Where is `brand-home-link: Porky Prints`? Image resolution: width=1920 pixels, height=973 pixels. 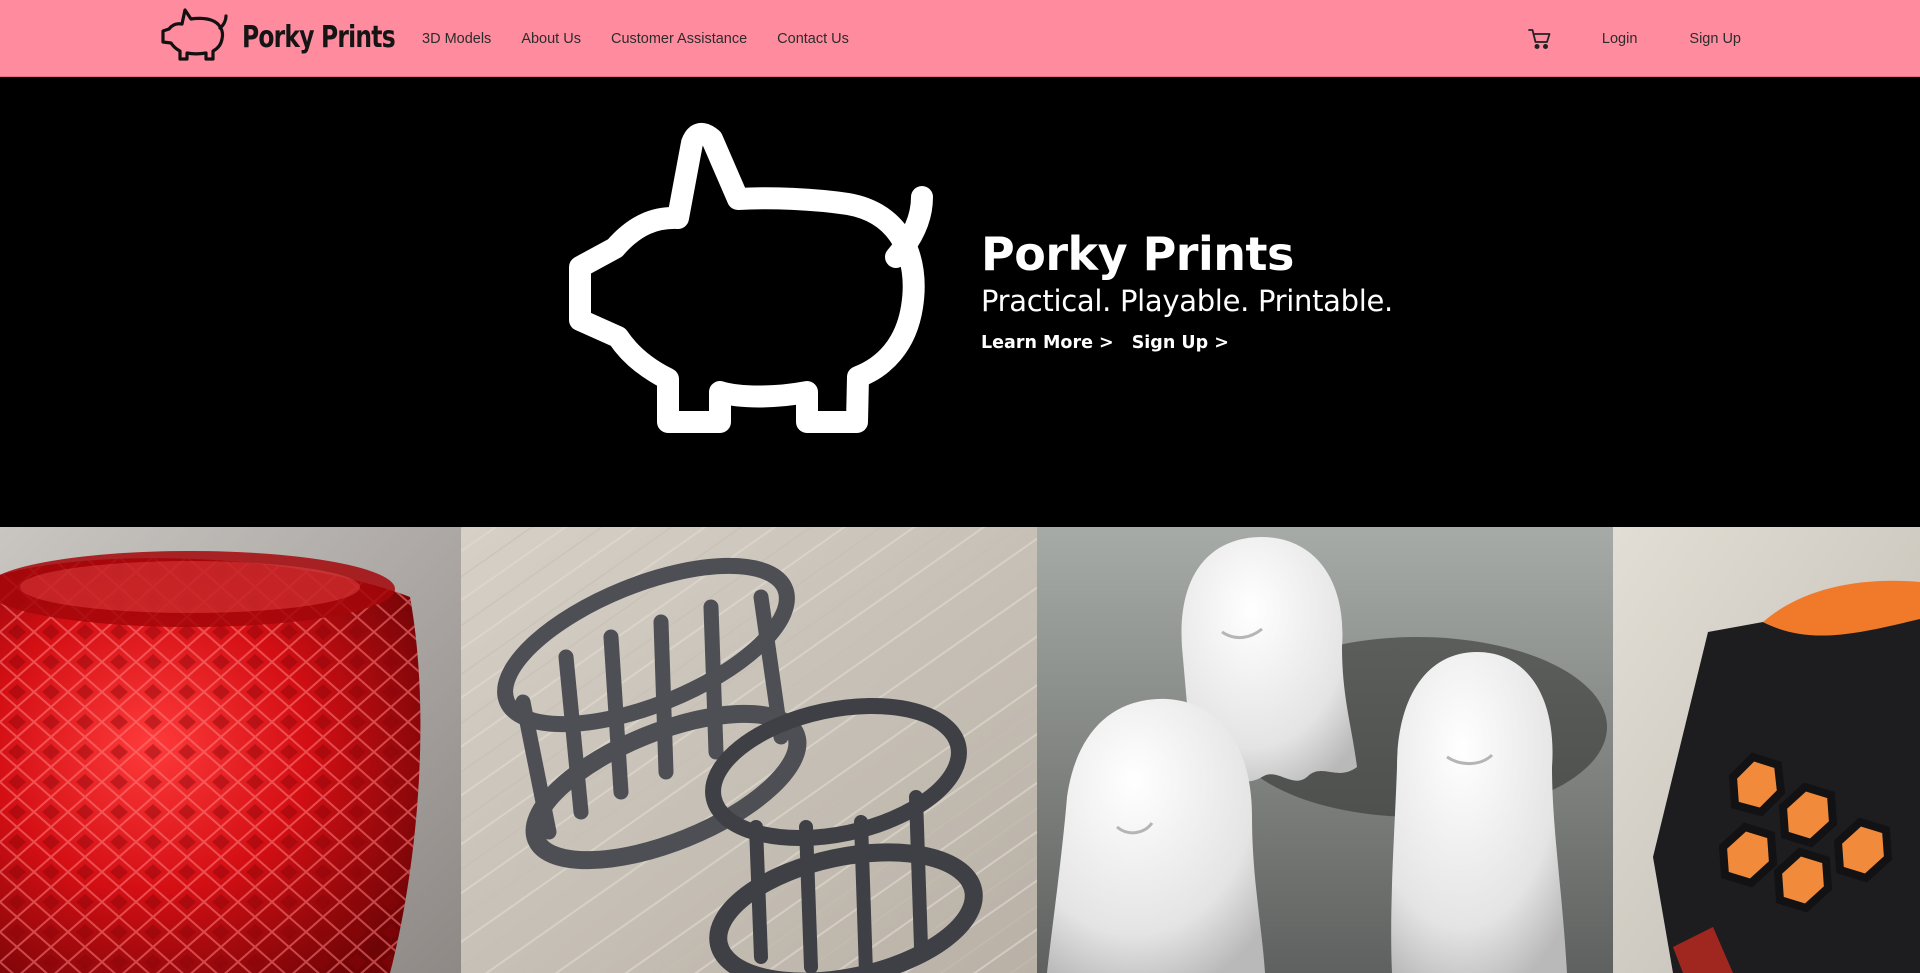 brand-home-link: Porky Prints is located at coordinates (298, 37).